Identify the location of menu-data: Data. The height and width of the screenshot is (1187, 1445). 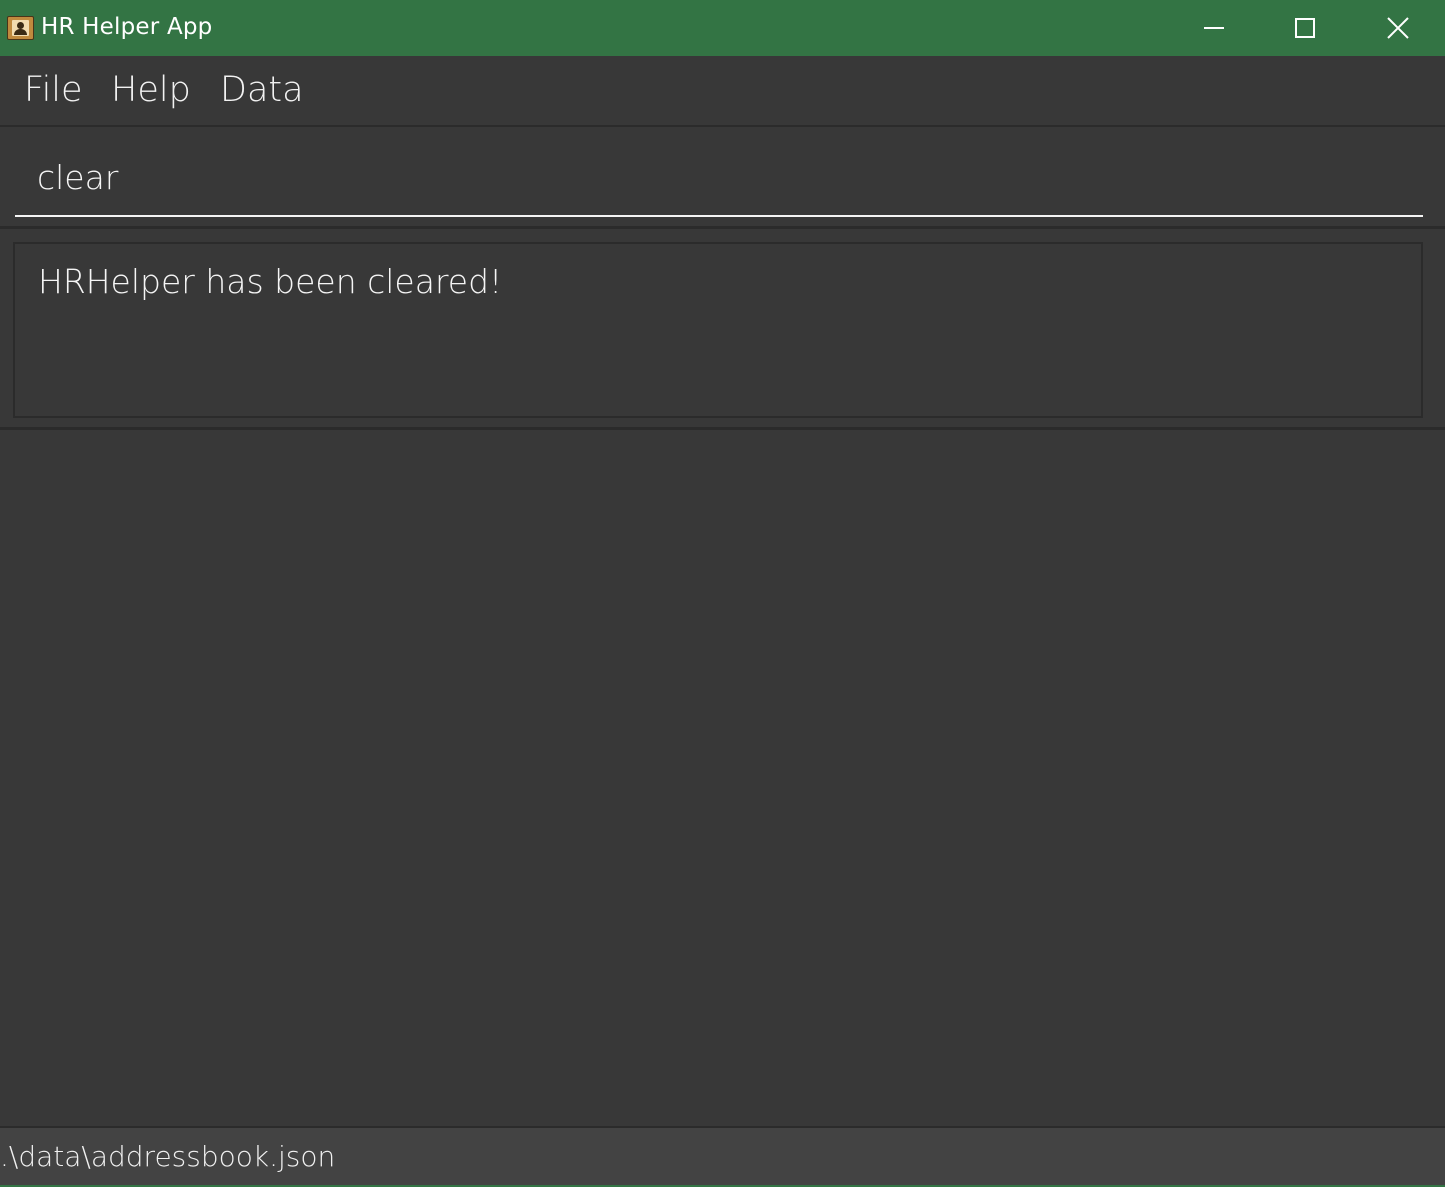
(262, 90).